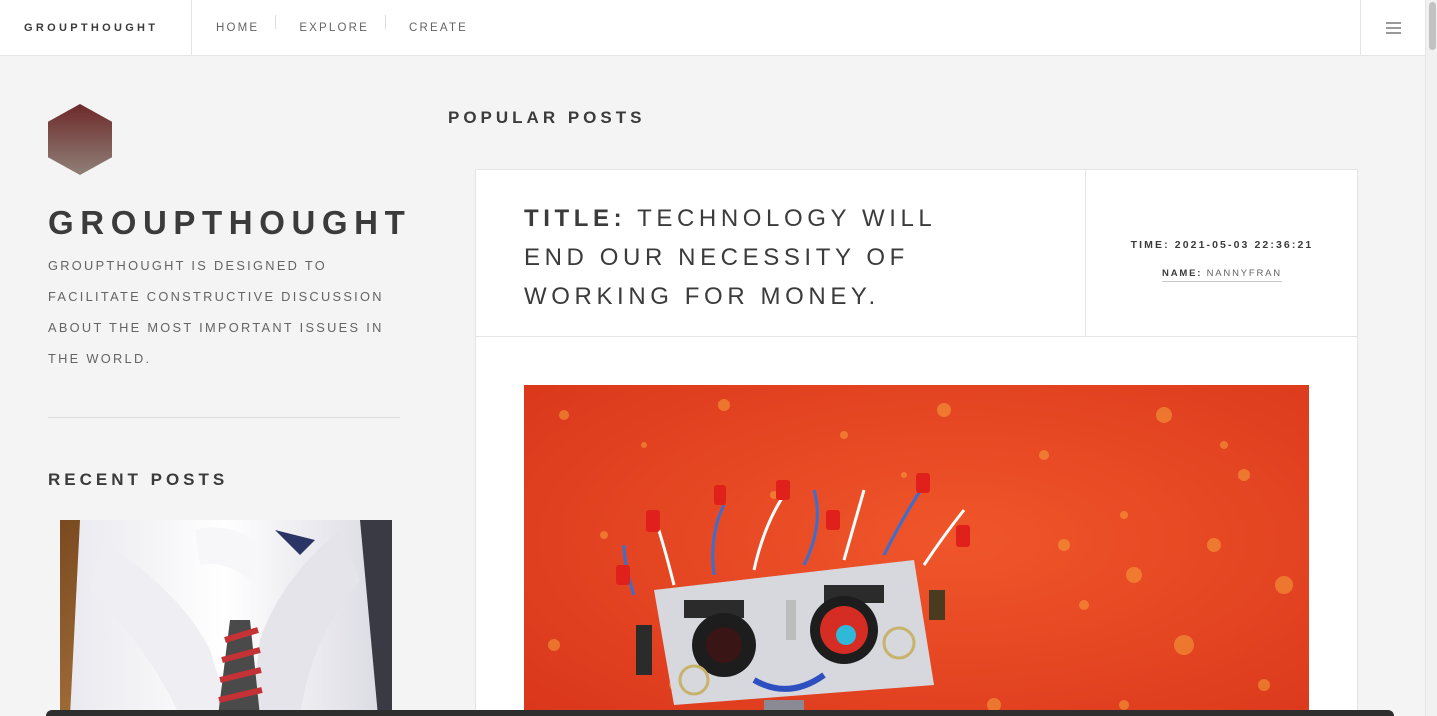 The image size is (1437, 716). I want to click on page-scrollbar, so click(1431, 358).